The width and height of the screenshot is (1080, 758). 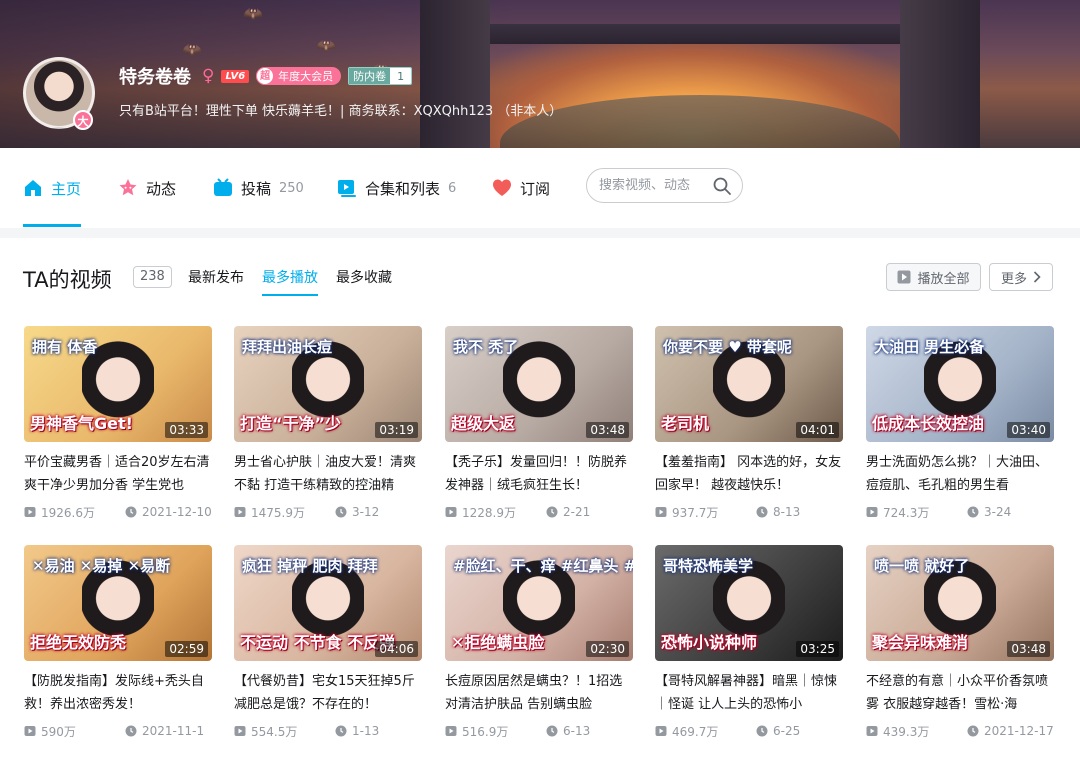 What do you see at coordinates (78, 642) in the screenshot?
I see `thumbnail-caption: 拒绝无效防秃` at bounding box center [78, 642].